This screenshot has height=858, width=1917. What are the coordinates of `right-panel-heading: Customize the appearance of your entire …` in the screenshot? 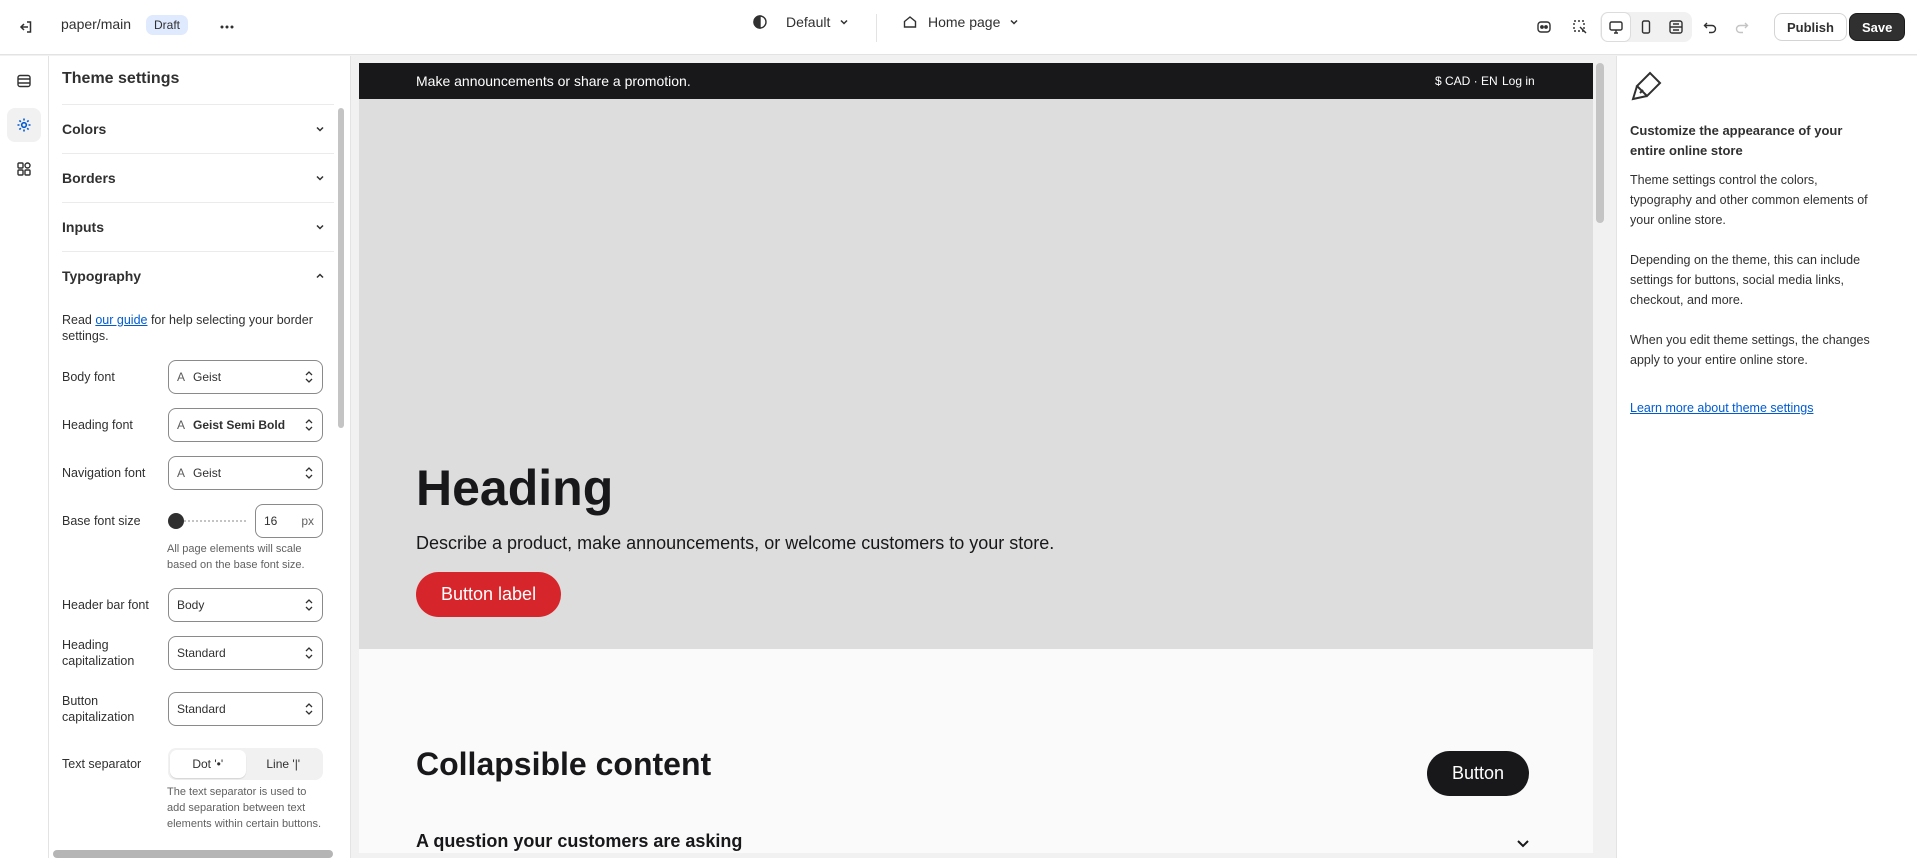 It's located at (1736, 140).